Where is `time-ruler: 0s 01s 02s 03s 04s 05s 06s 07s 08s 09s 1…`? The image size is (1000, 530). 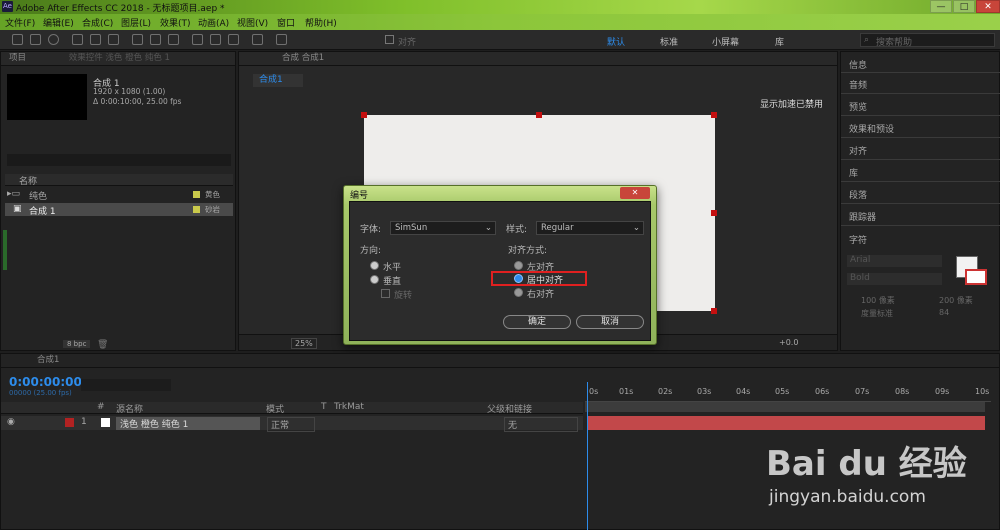
time-ruler: 0s 01s 02s 03s 04s 05s 06s 07s 08s 09s 1… is located at coordinates (788, 393).